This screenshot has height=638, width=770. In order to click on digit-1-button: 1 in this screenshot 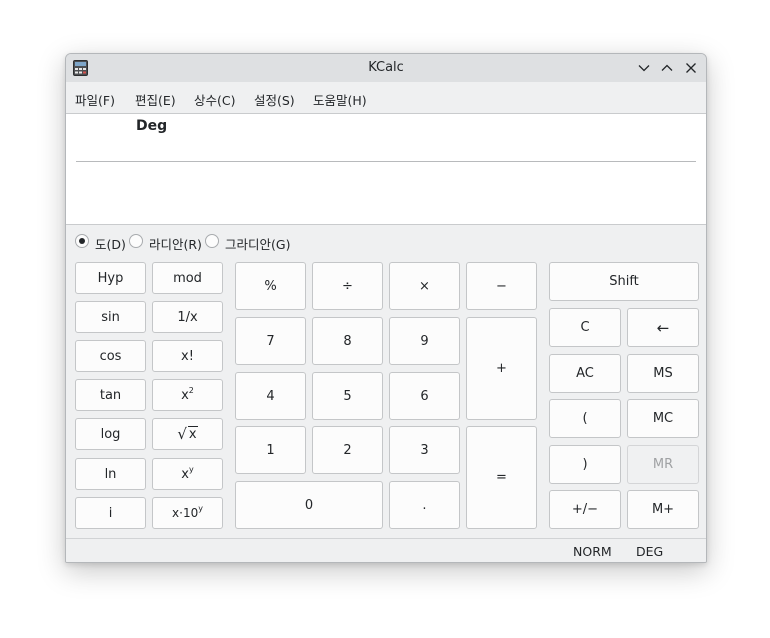, I will do `click(270, 450)`.